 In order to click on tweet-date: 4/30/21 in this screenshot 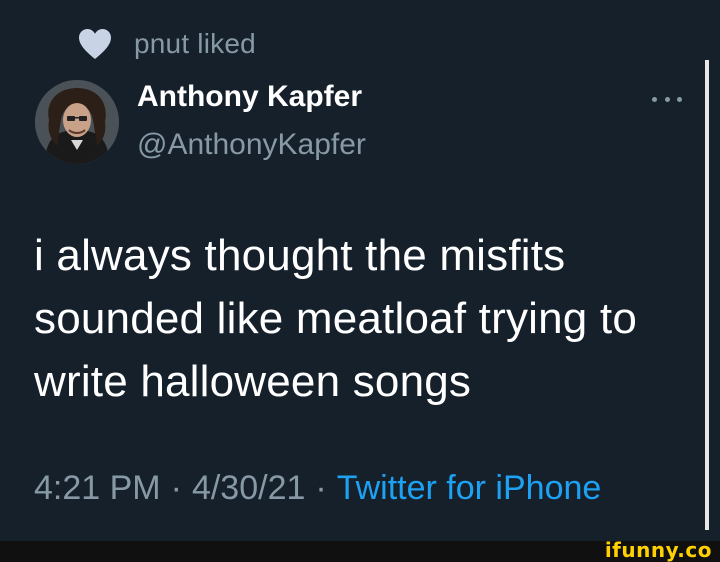, I will do `click(248, 488)`.